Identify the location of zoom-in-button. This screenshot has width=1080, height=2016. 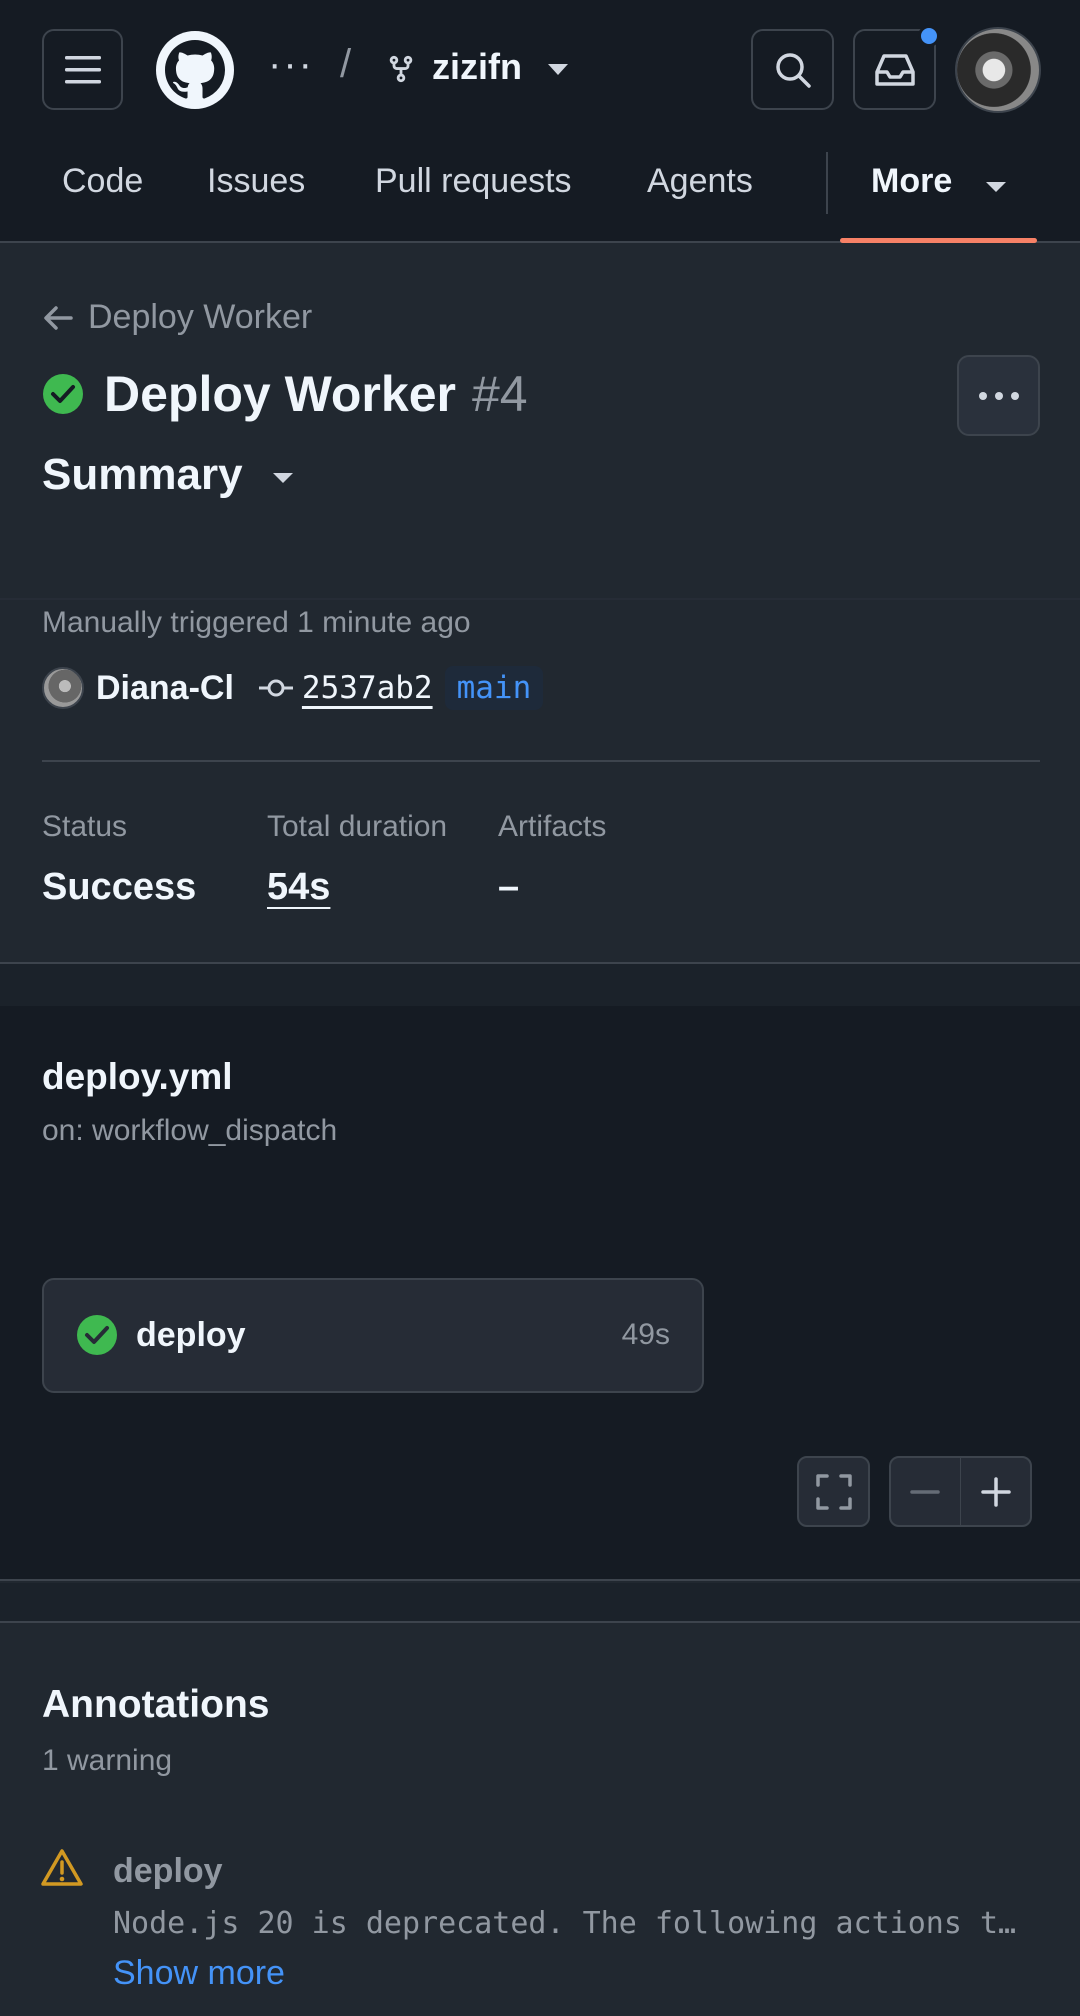
(995, 1491).